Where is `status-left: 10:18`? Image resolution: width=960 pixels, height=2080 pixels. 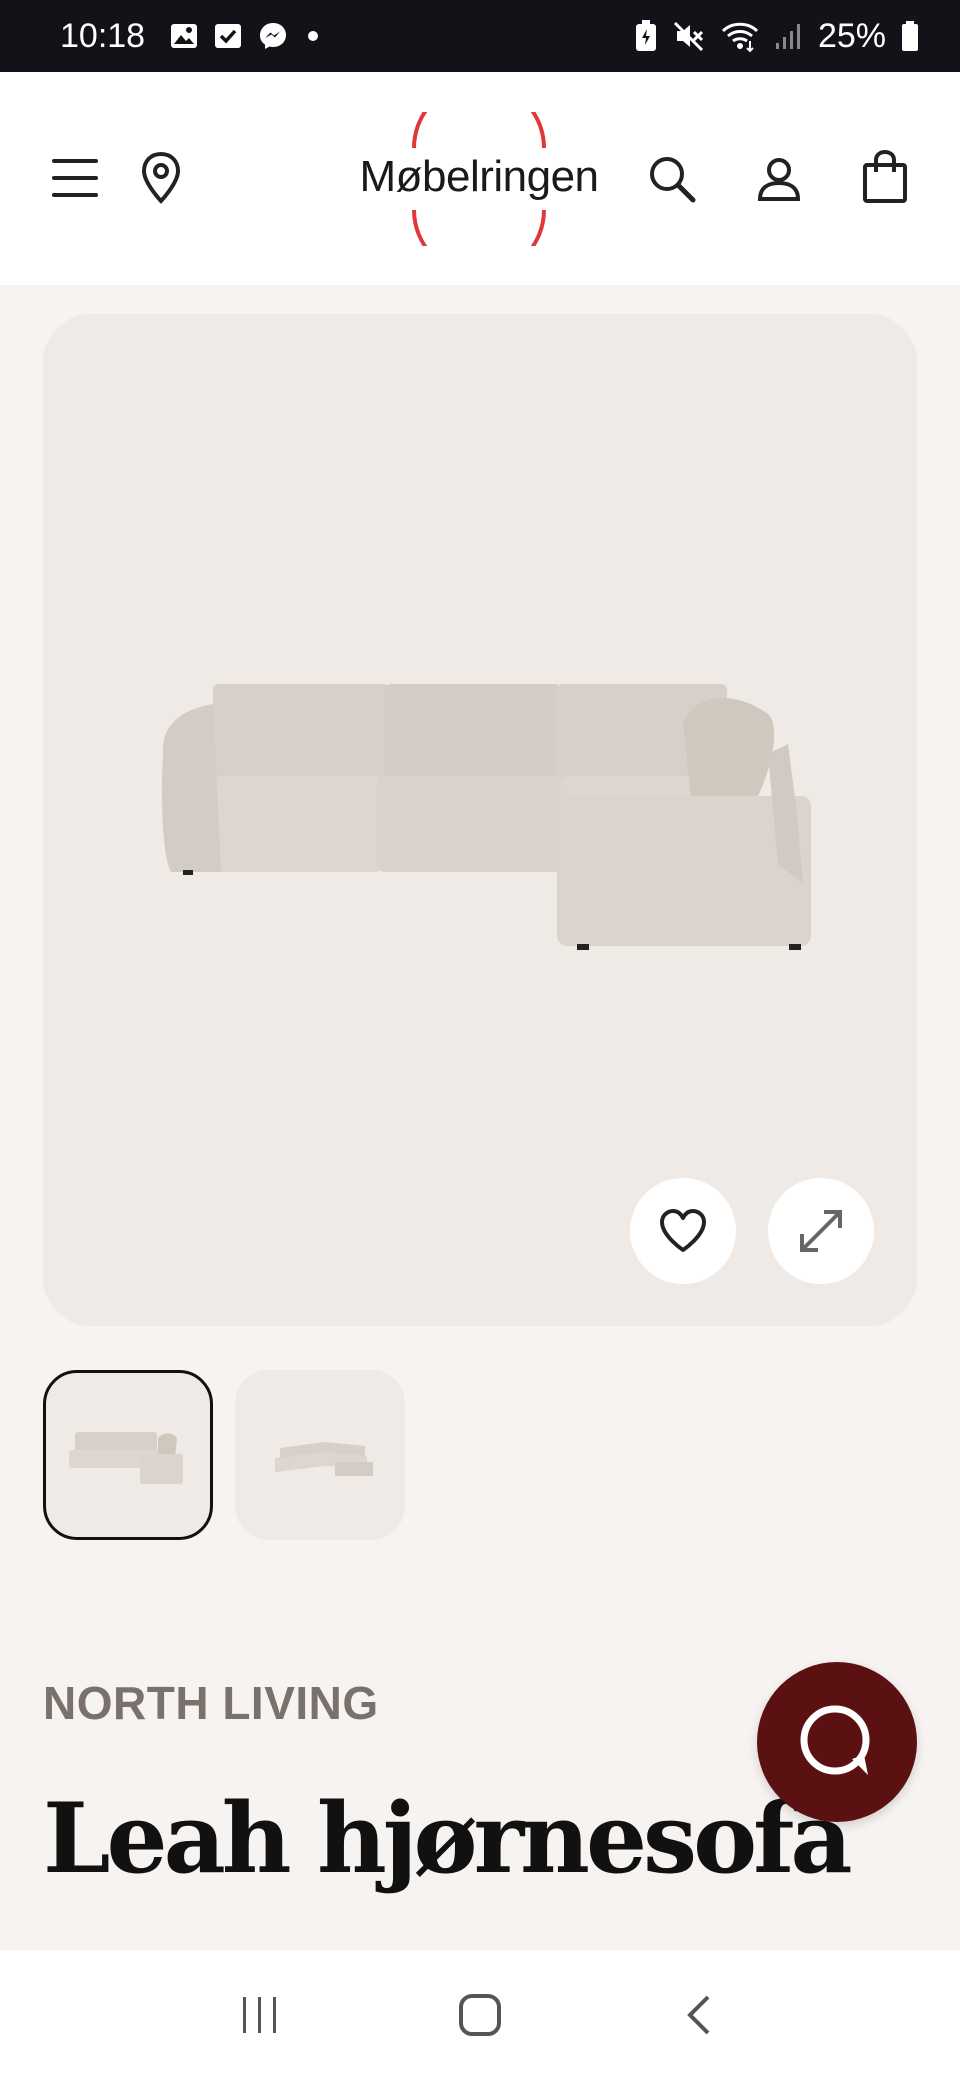
status-left: 10:18 is located at coordinates (191, 36).